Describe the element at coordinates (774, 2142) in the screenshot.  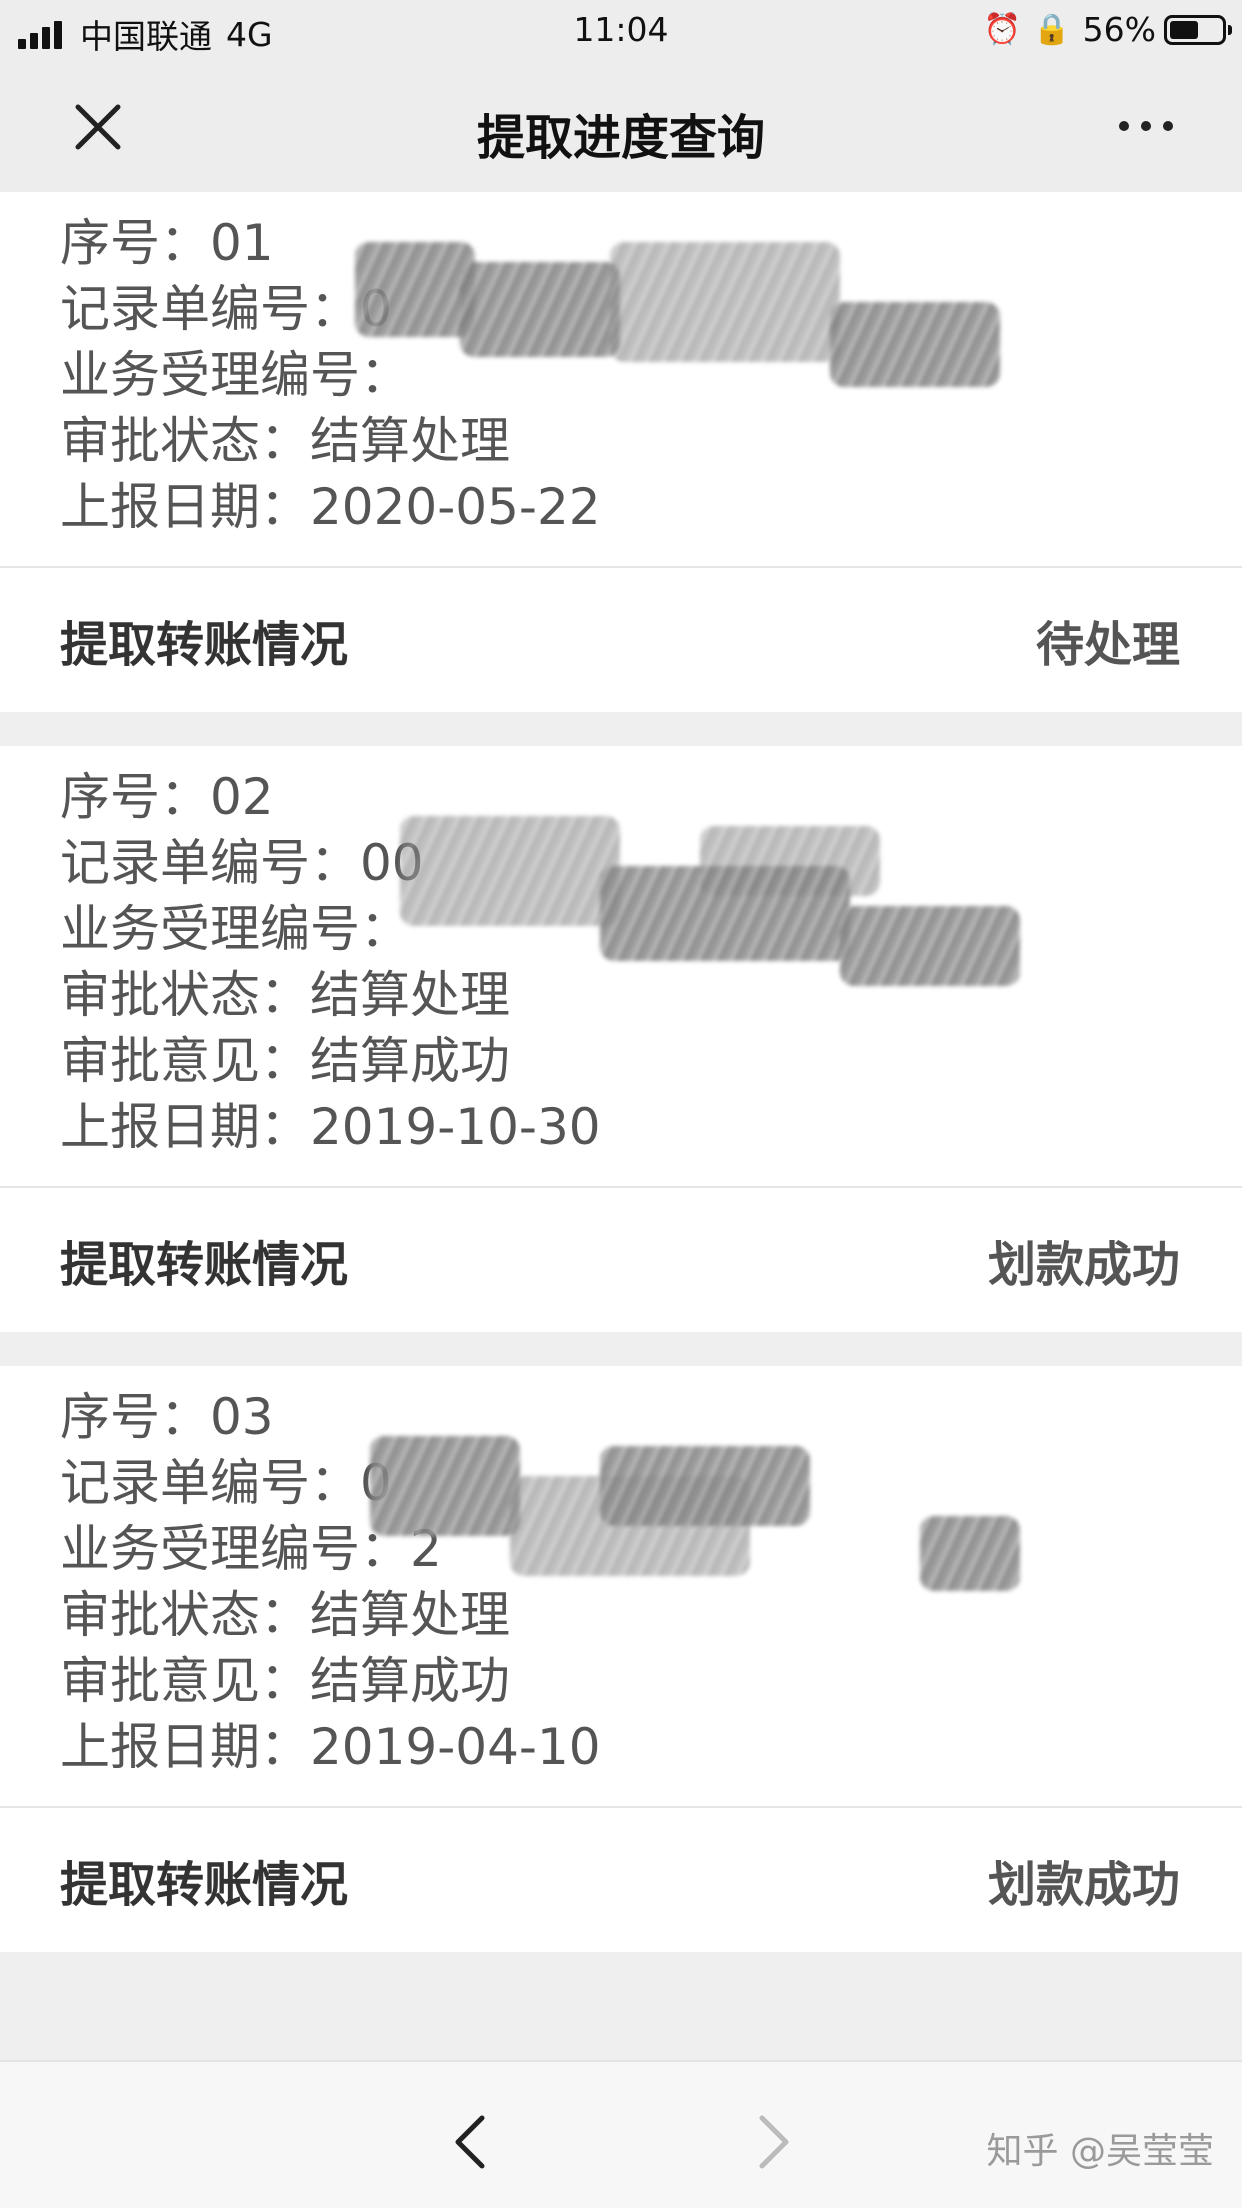
I see `forward-arrow-icon` at that location.